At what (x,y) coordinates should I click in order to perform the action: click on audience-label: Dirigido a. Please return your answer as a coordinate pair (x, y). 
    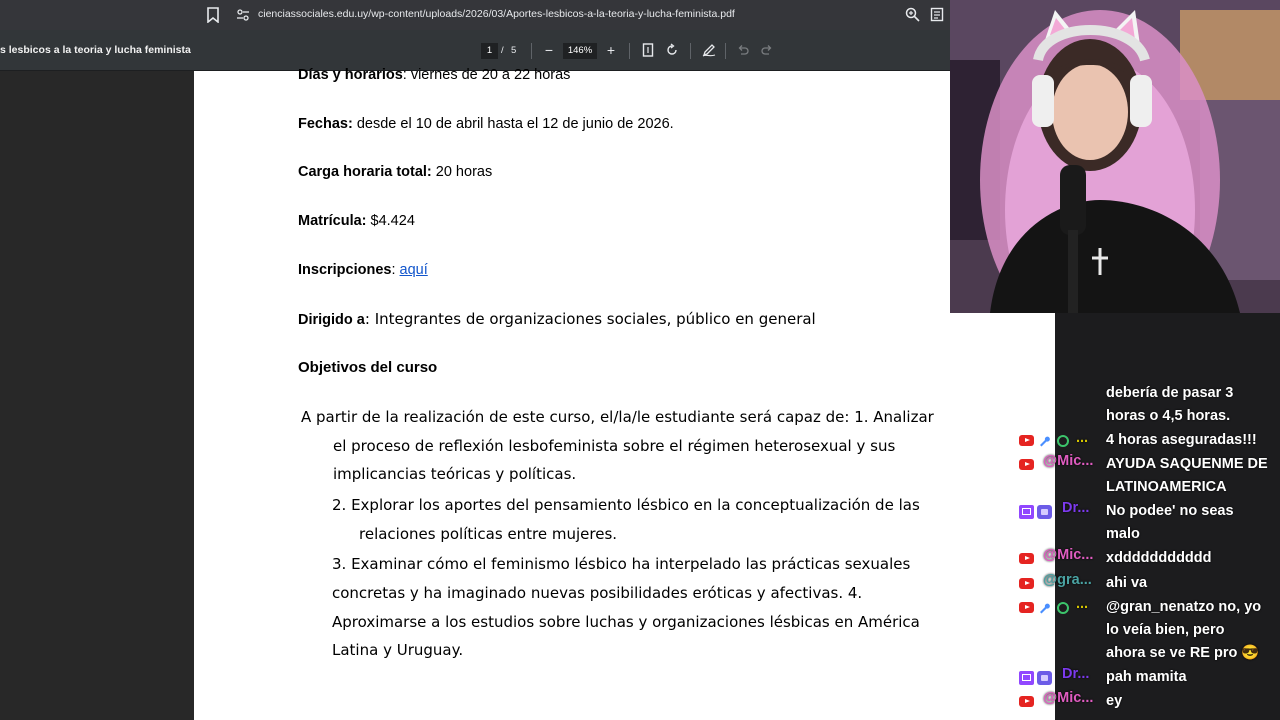
    Looking at the image, I should click on (331, 320).